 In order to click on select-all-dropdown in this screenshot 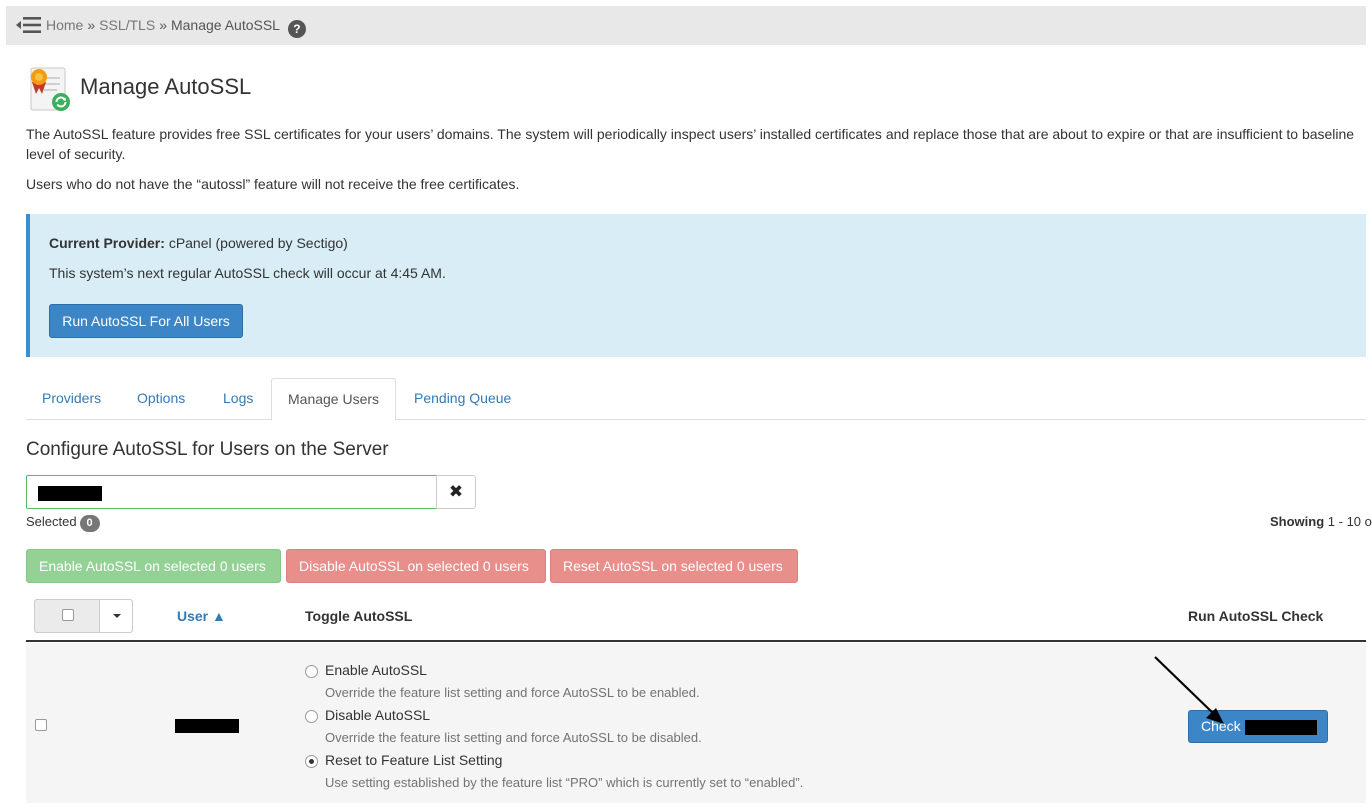, I will do `click(83, 616)`.